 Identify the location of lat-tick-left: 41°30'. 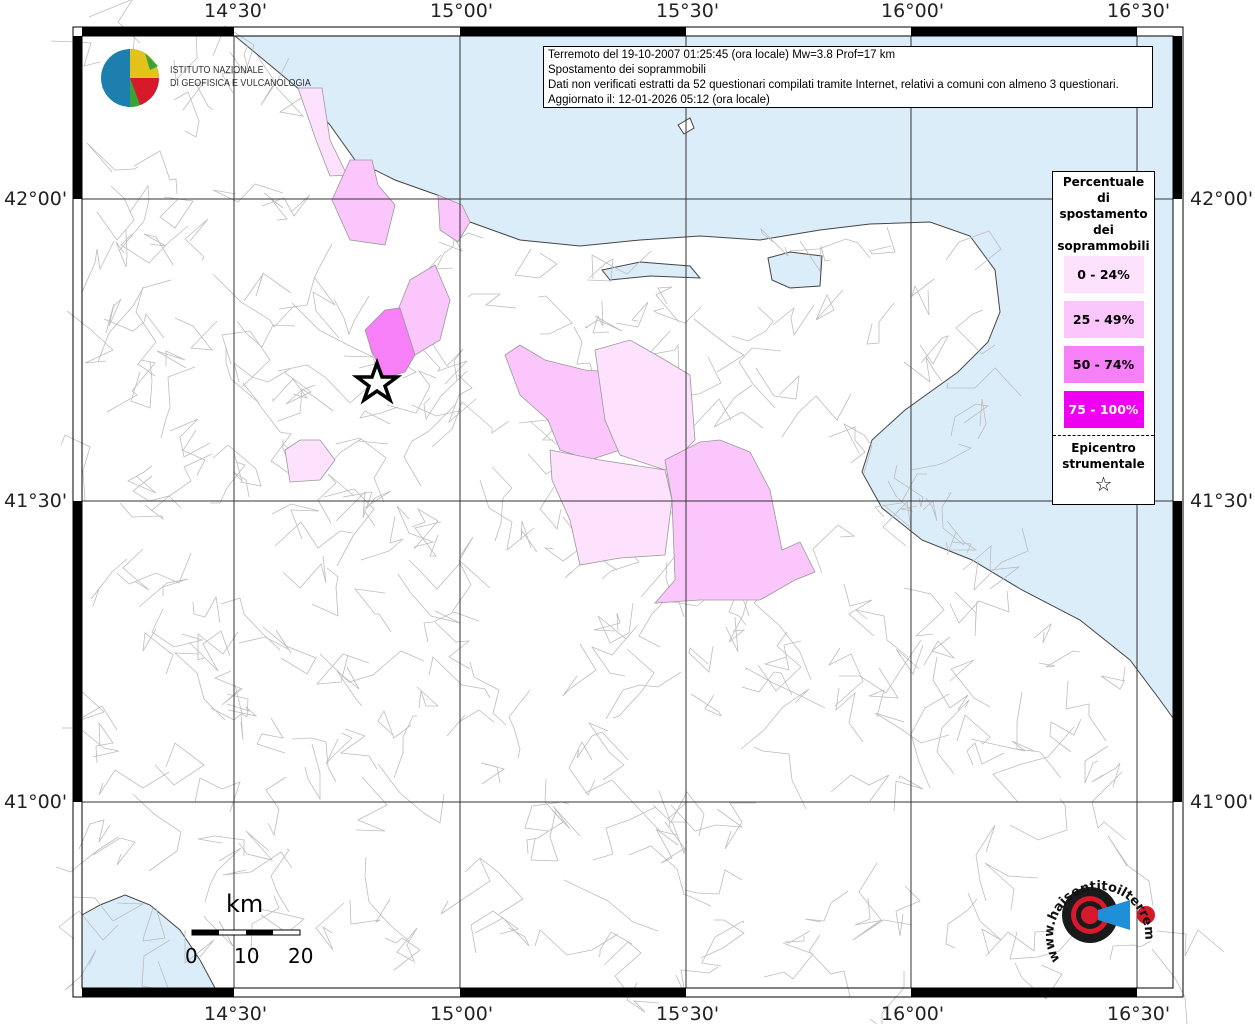
(36, 501).